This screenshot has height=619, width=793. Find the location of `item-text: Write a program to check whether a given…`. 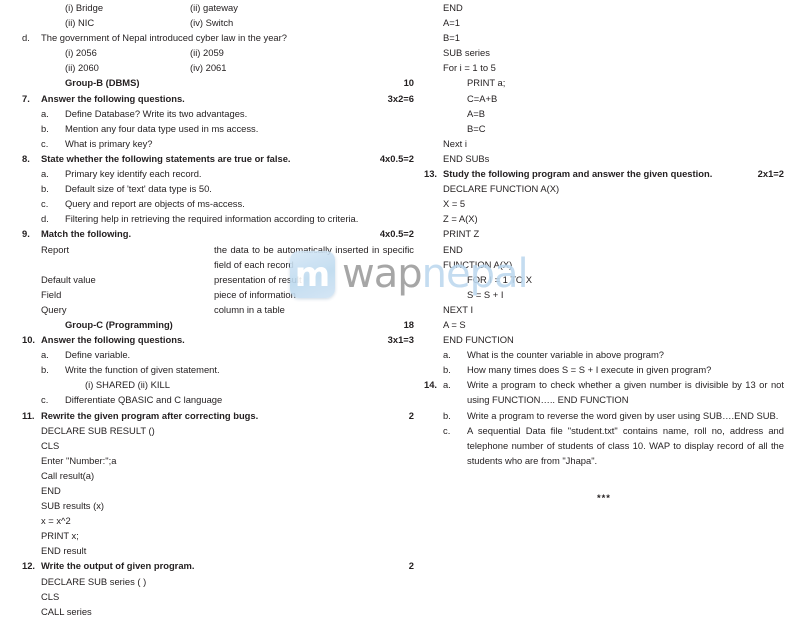

item-text: Write a program to check whether a given… is located at coordinates (625, 392).